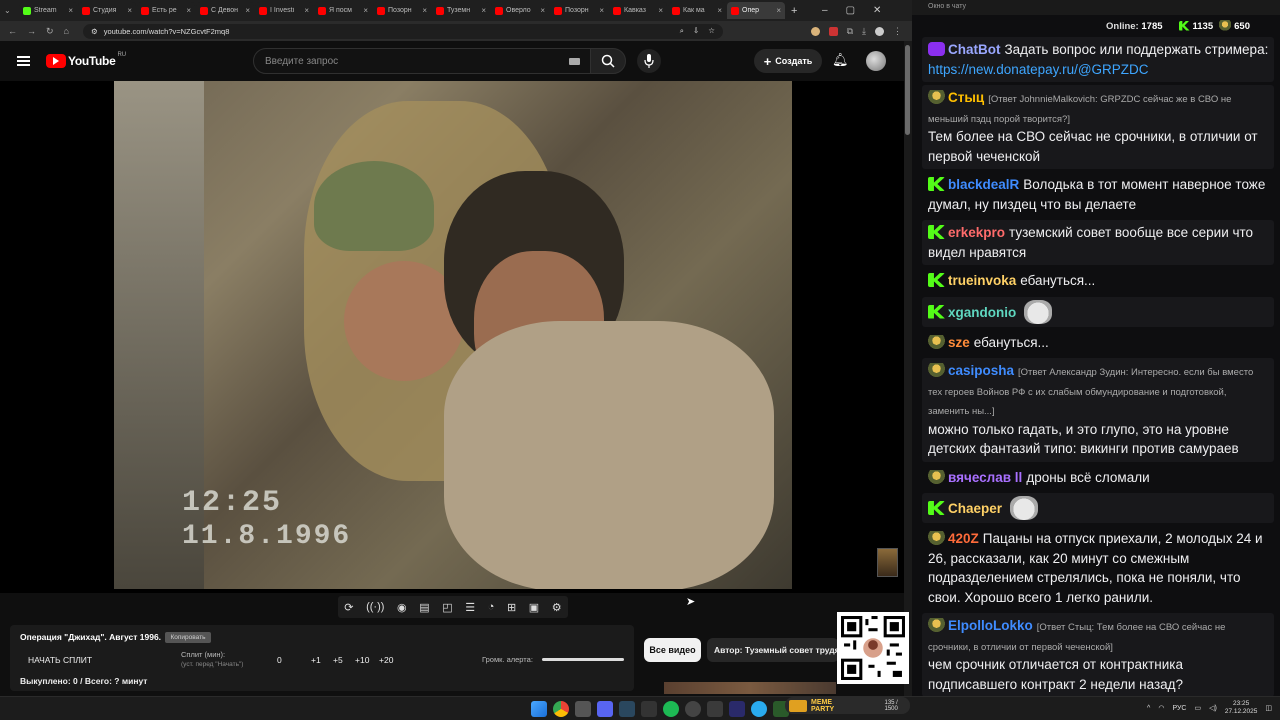 The height and width of the screenshot is (720, 1280). What do you see at coordinates (520, 10) in the screenshot?
I see `browser-tab: Оверло ×` at bounding box center [520, 10].